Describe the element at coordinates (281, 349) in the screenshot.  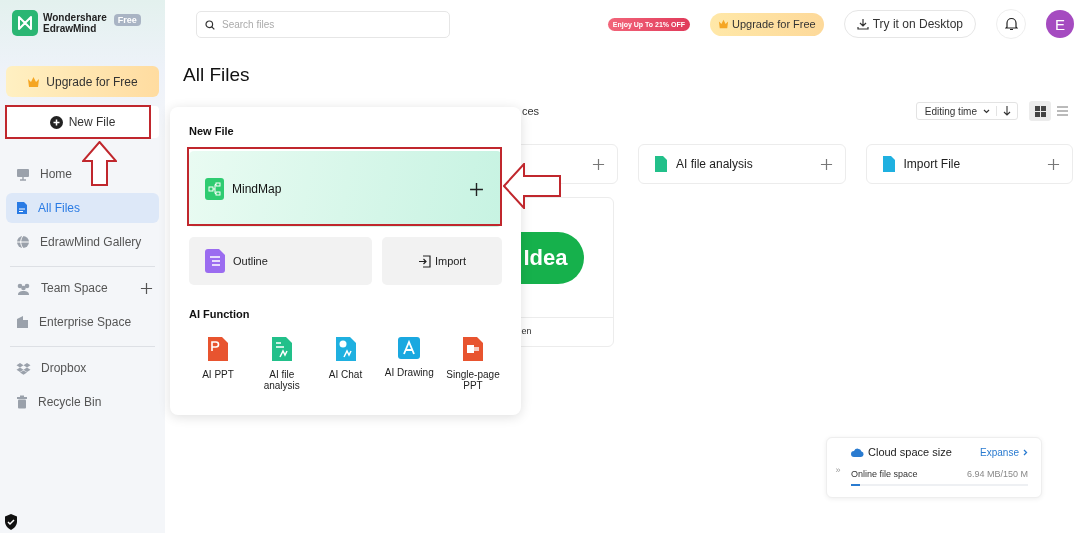
I see `document-file-icon` at that location.